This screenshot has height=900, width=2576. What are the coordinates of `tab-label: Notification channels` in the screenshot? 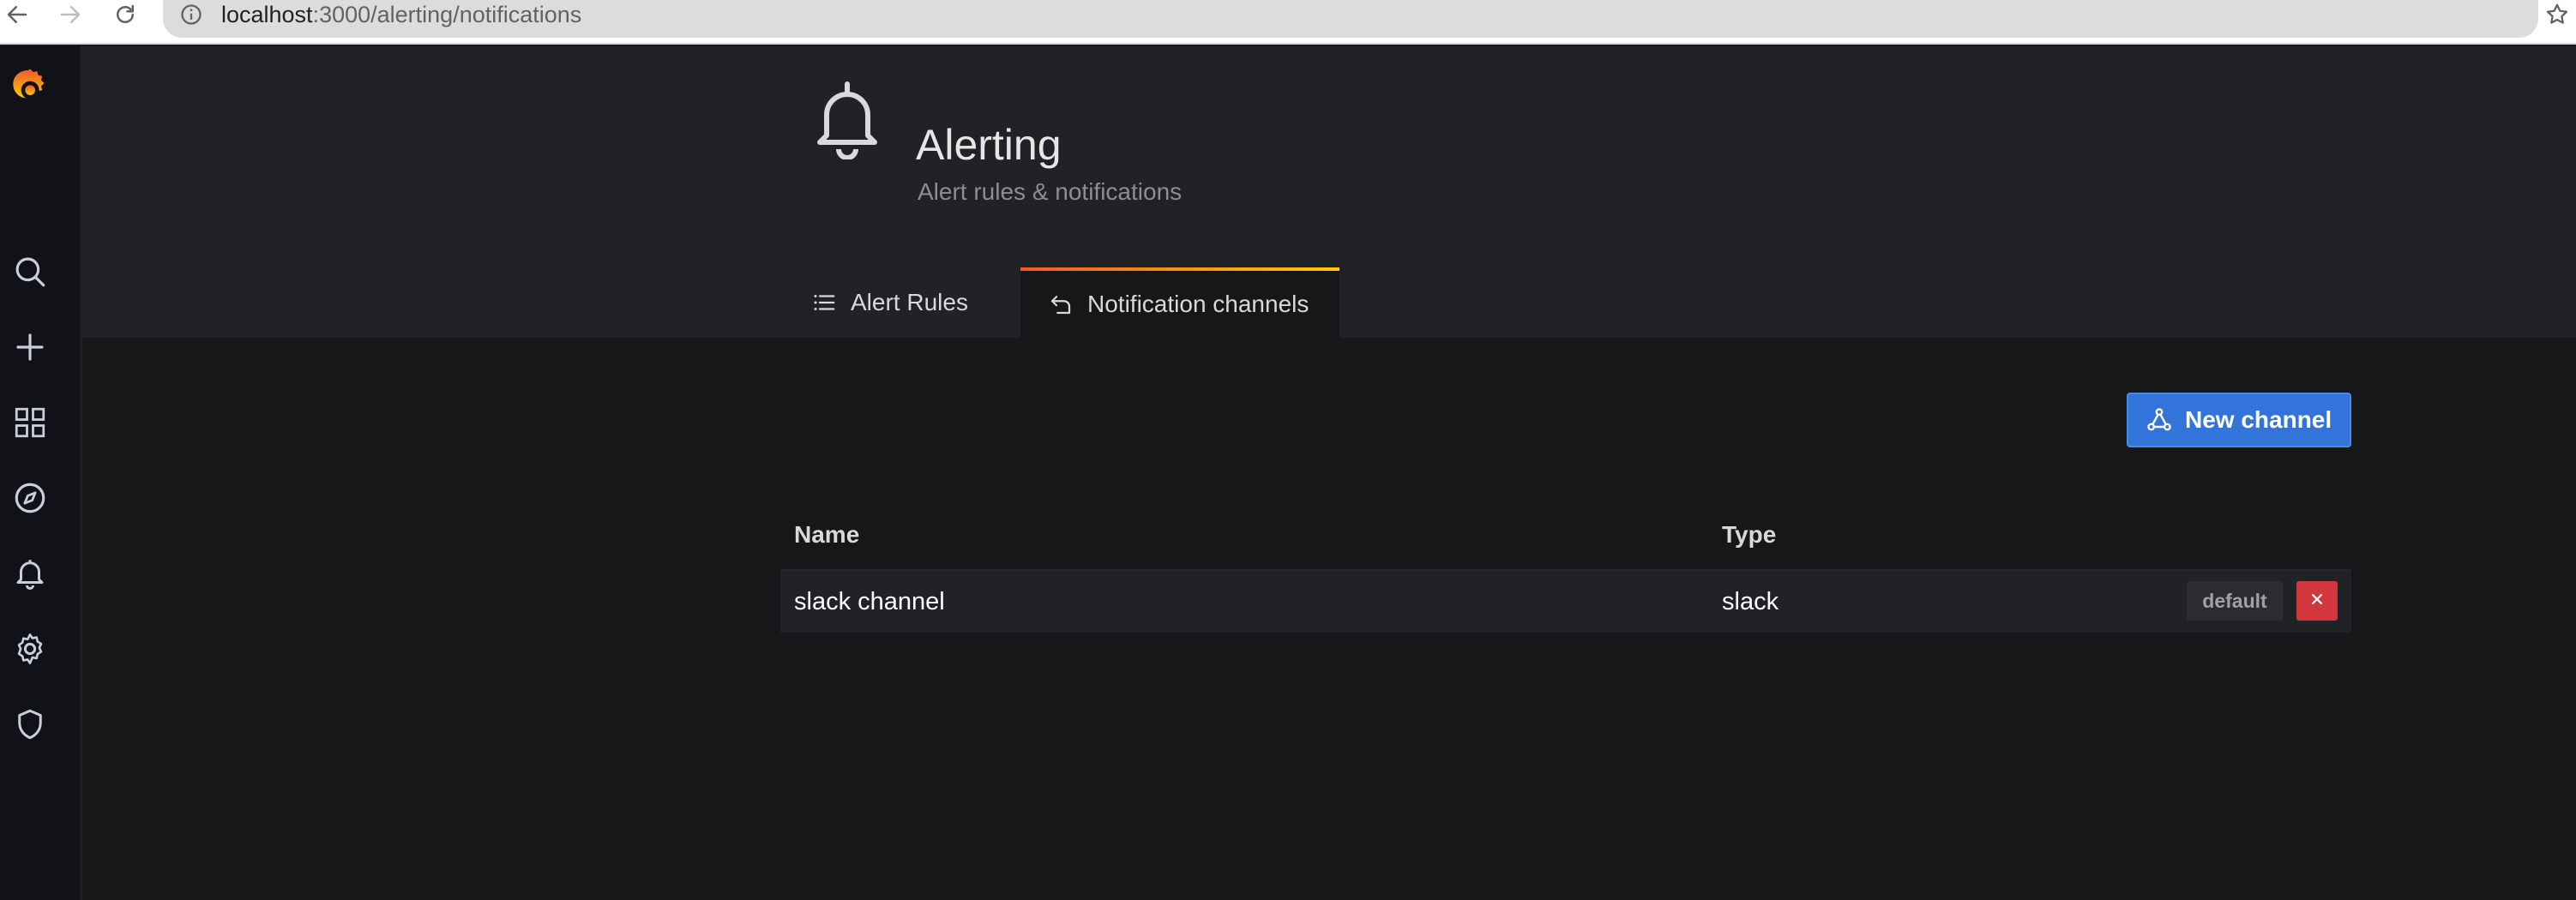 It's located at (1198, 304).